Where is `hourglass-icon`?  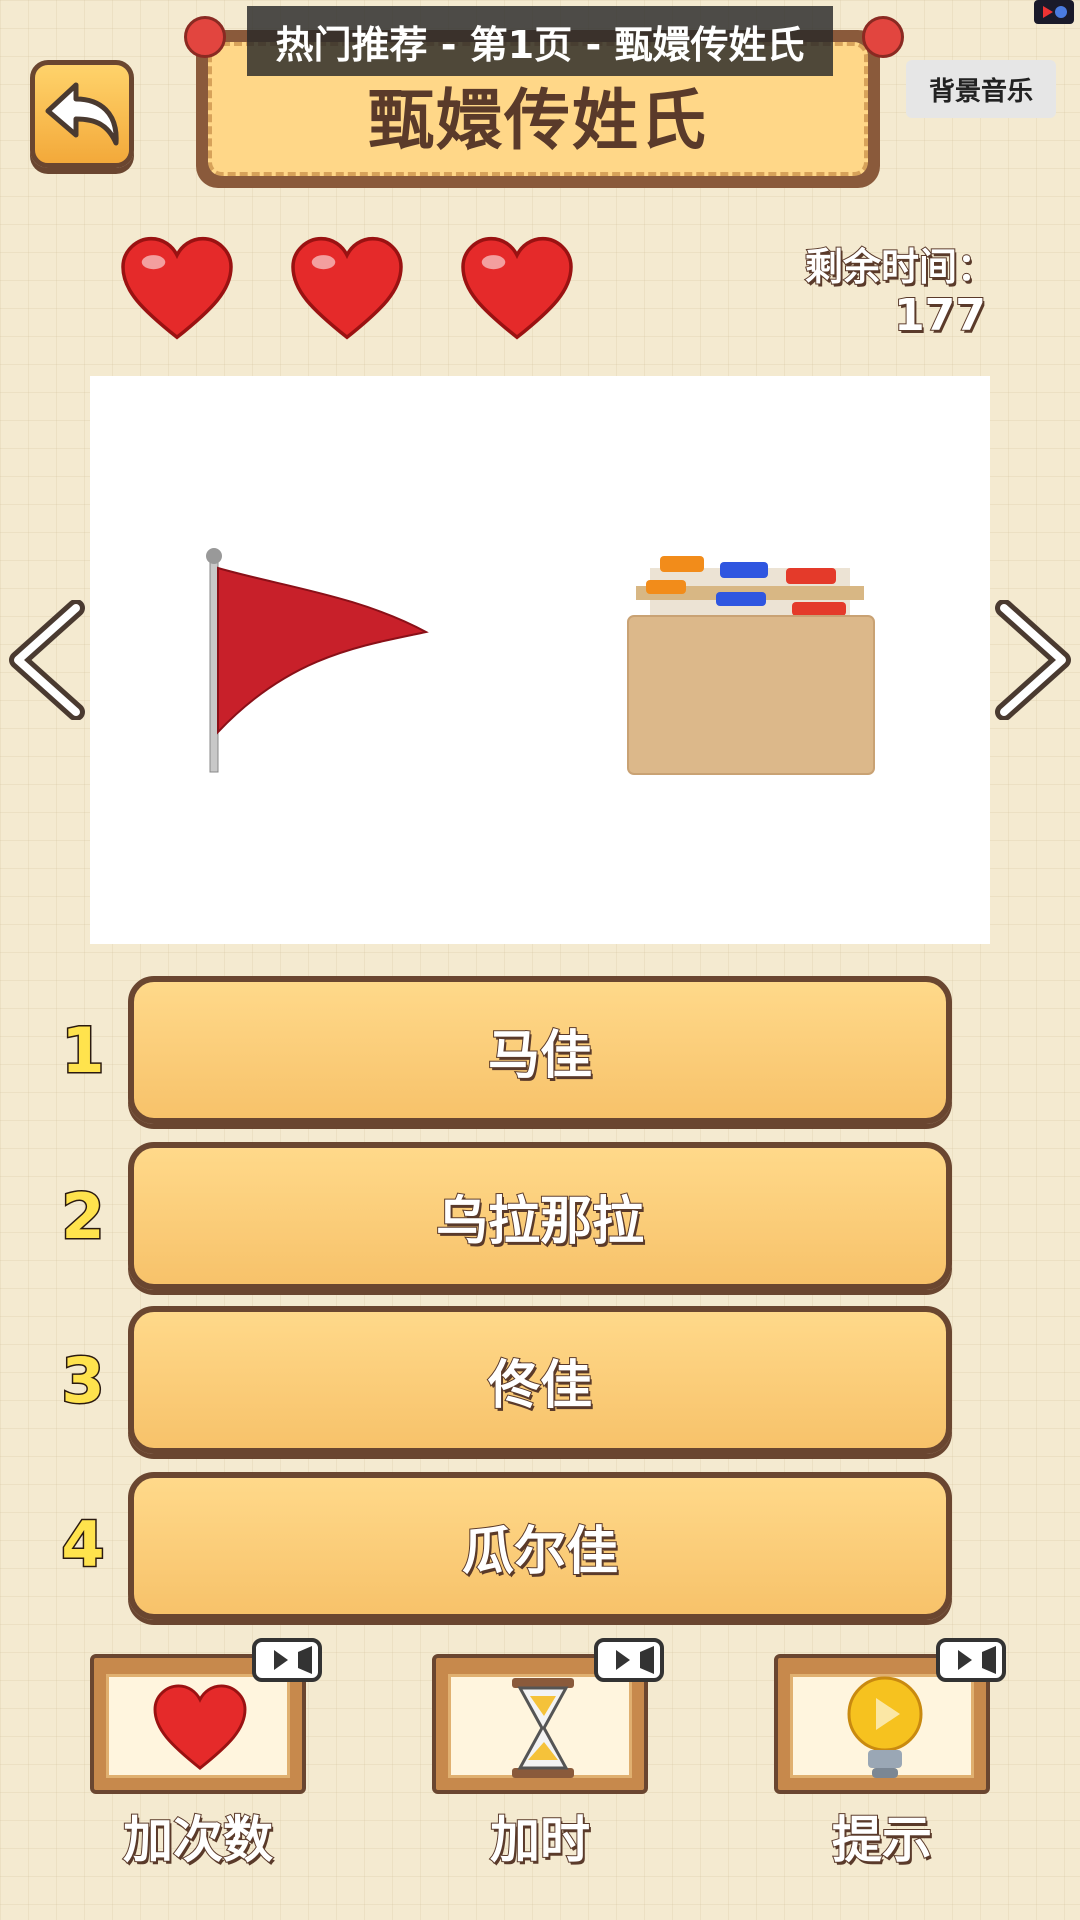 hourglass-icon is located at coordinates (543, 1728).